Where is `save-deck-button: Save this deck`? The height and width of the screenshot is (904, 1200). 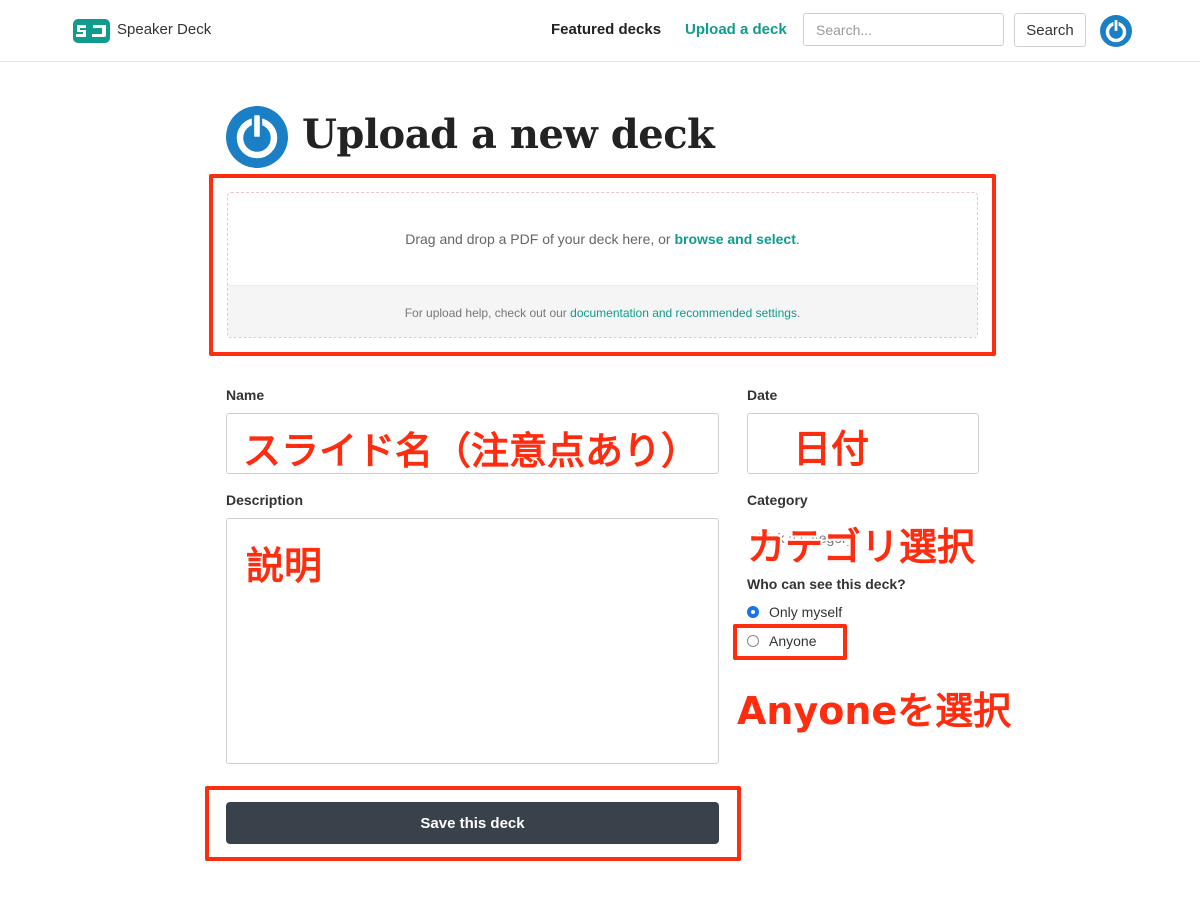
save-deck-button: Save this deck is located at coordinates (472, 823).